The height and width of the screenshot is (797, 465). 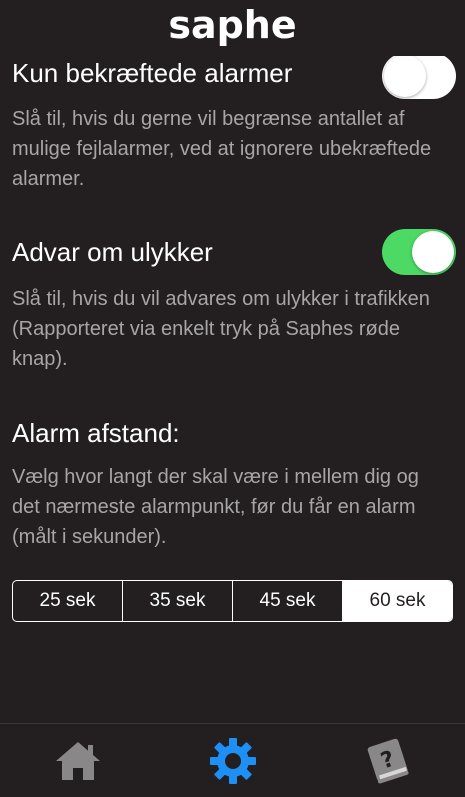 I want to click on tab-help: ?, so click(x=388, y=761).